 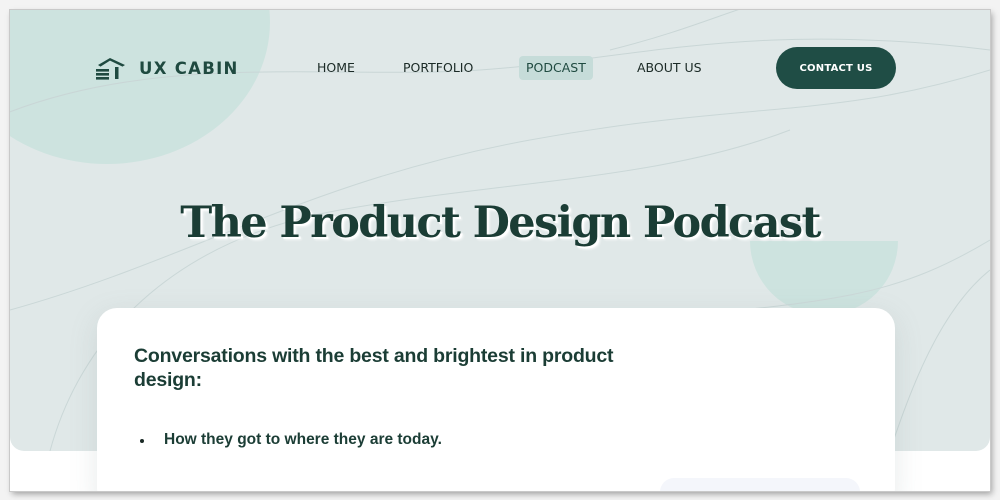 I want to click on bullet-list: How they got to where they are today., so click(x=288, y=440).